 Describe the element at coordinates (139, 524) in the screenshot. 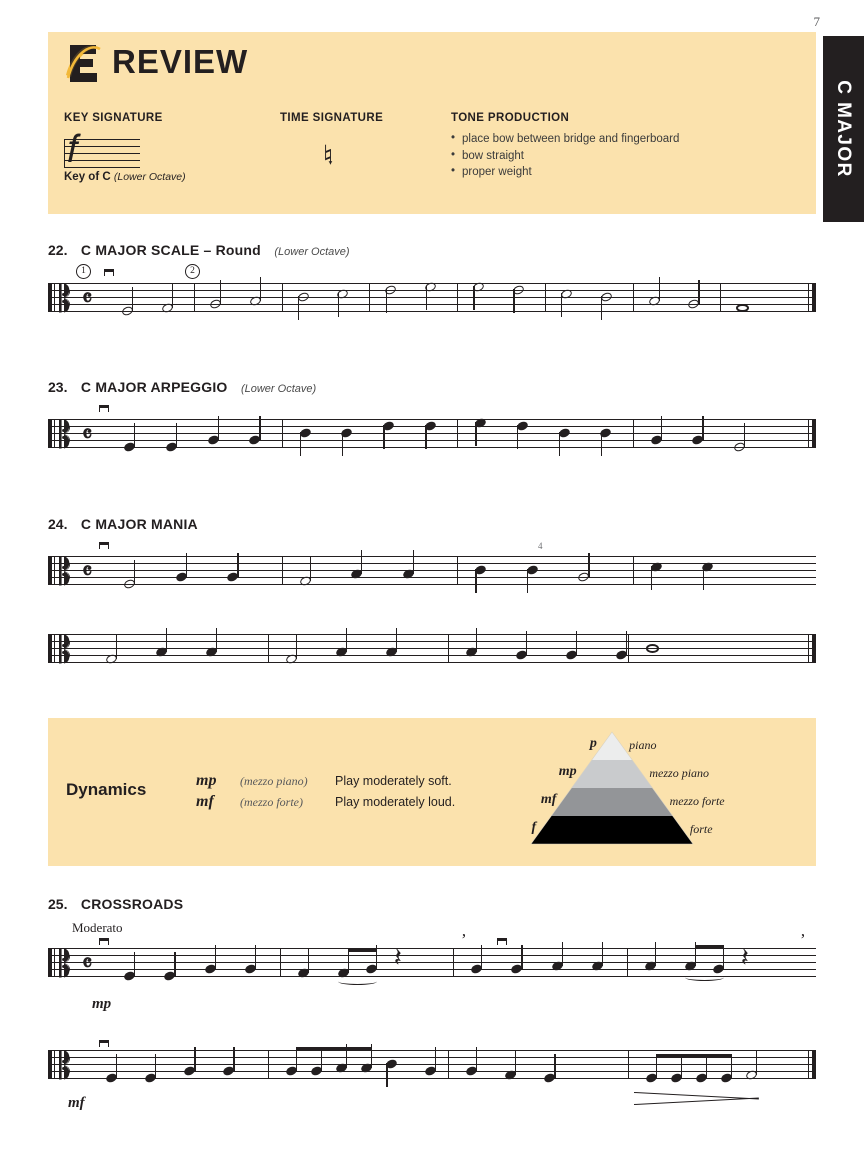

I see `exercise-title: C MAJOR MANIA` at that location.